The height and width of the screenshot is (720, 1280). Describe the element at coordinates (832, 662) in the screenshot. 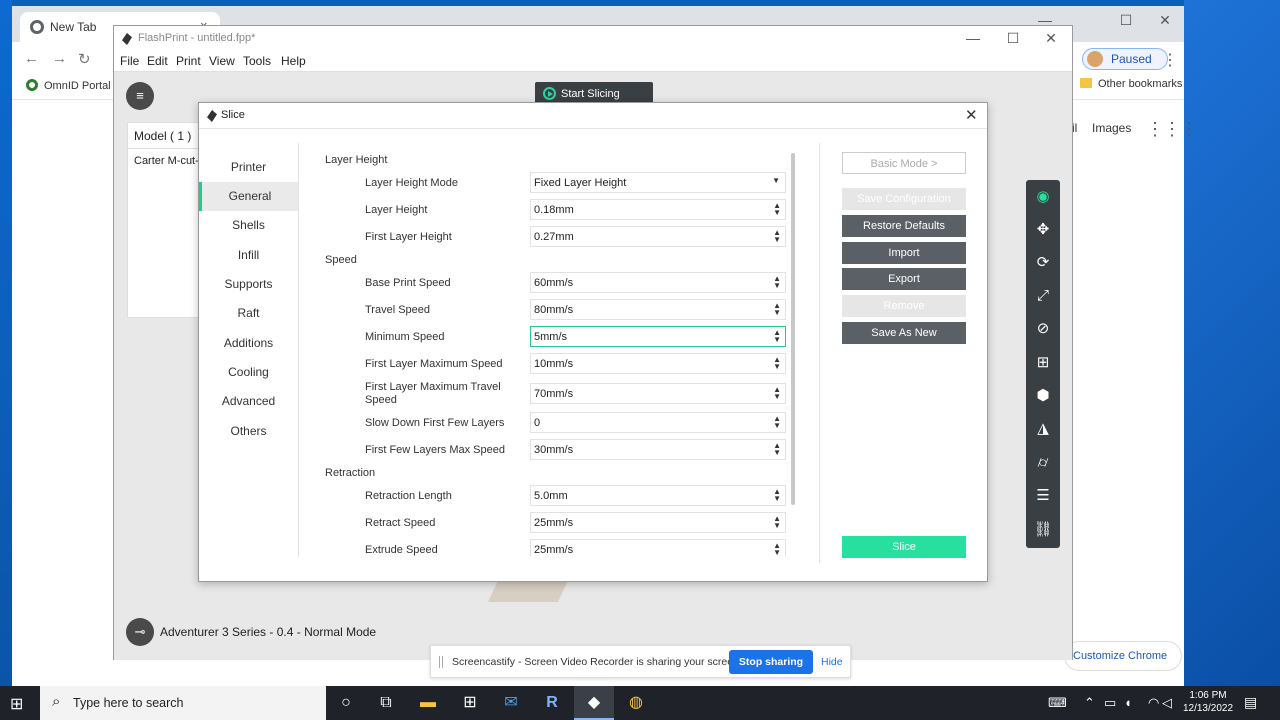

I see `hide-button: Hide` at that location.